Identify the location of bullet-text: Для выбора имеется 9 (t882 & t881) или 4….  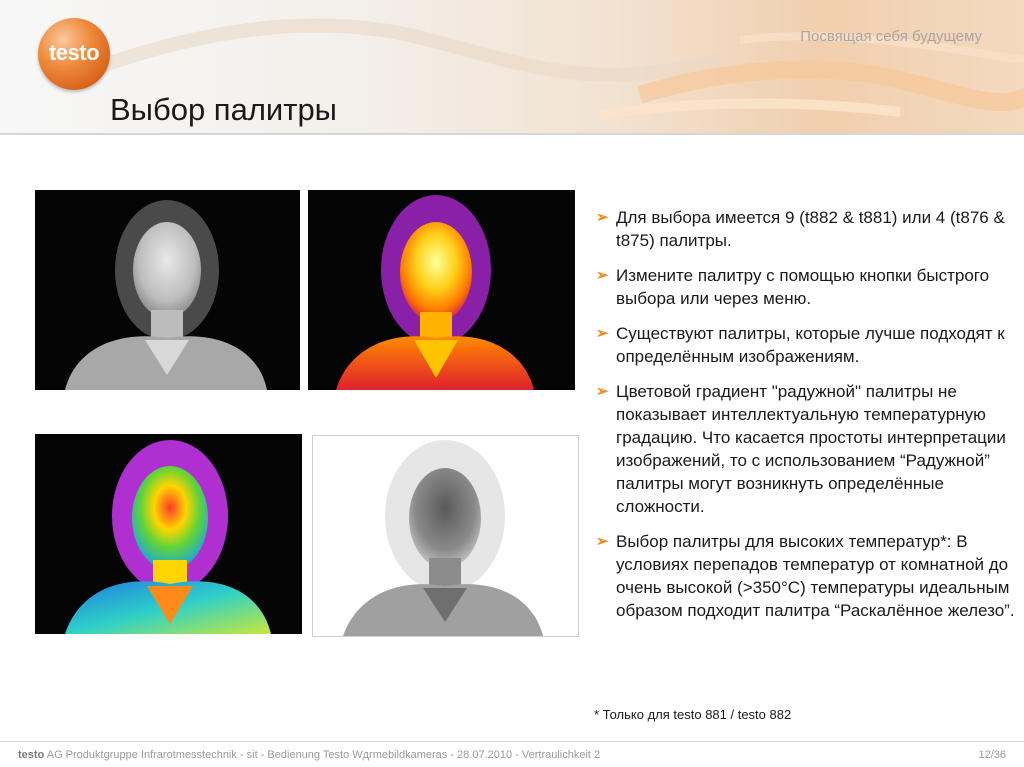
(810, 229).